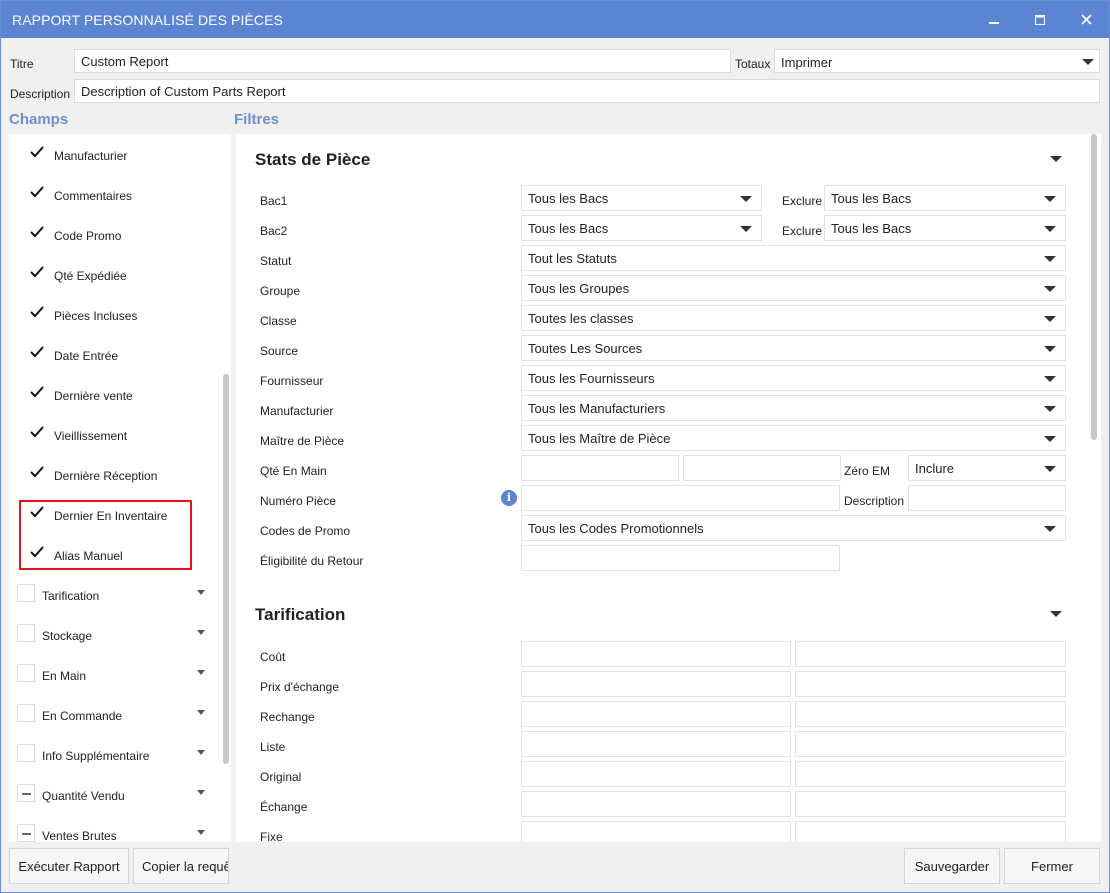  I want to click on field-group-label: En Main, so click(64, 676).